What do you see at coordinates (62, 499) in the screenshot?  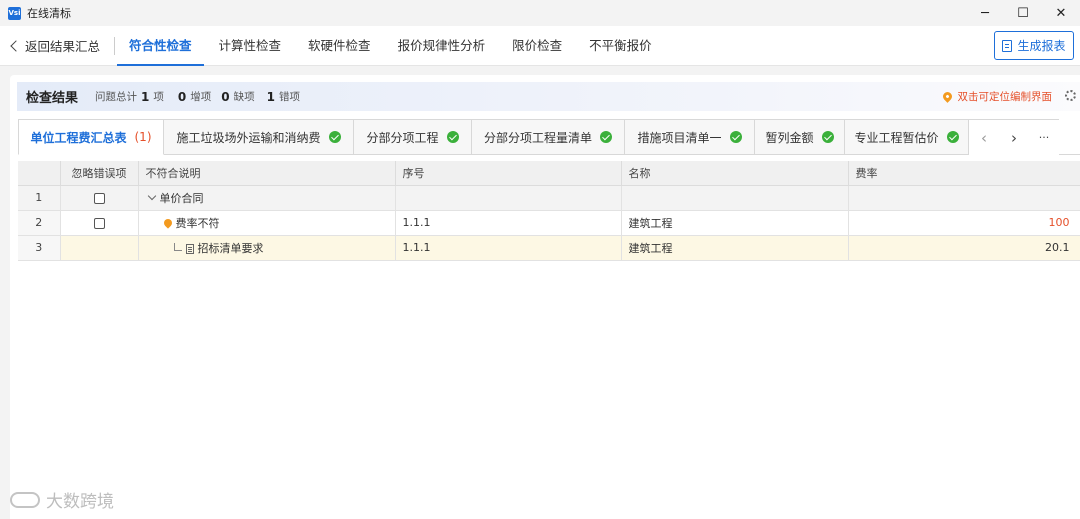 I see `watermark: 大数跨境` at bounding box center [62, 499].